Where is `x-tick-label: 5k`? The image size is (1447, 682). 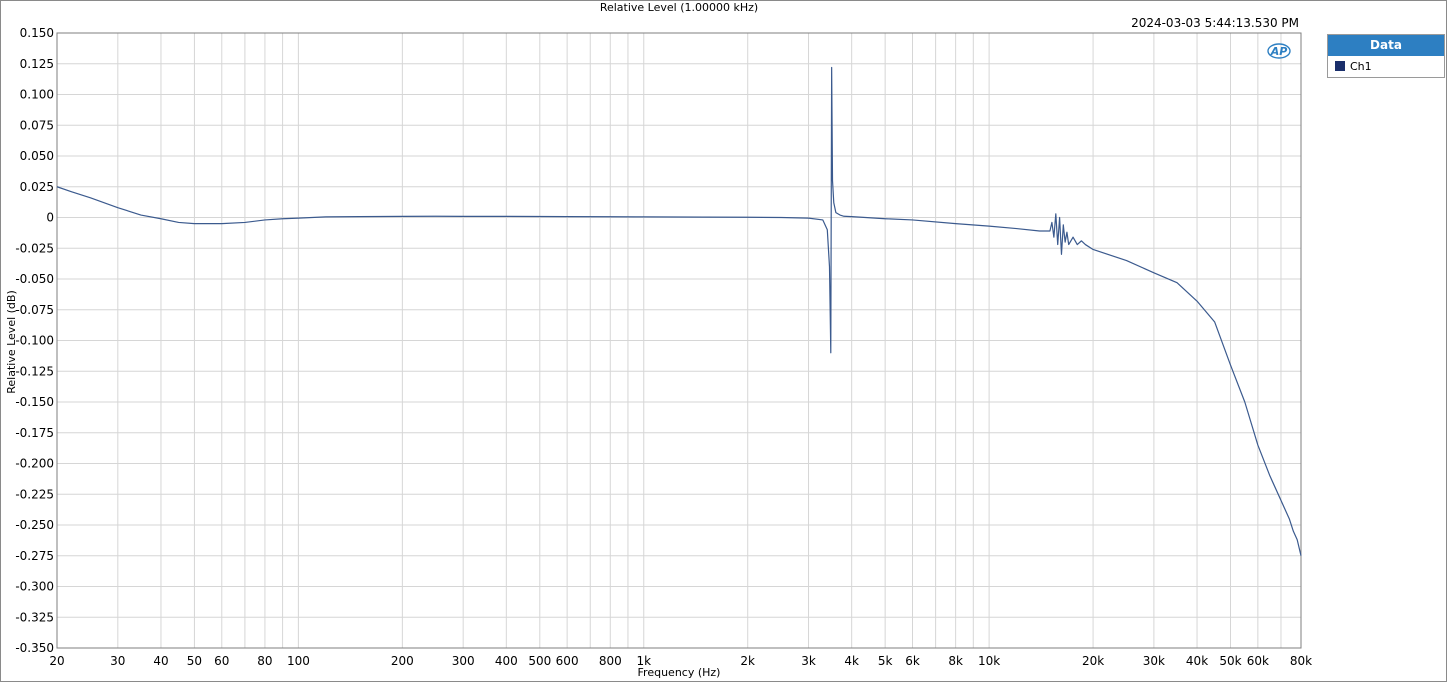
x-tick-label: 5k is located at coordinates (885, 661).